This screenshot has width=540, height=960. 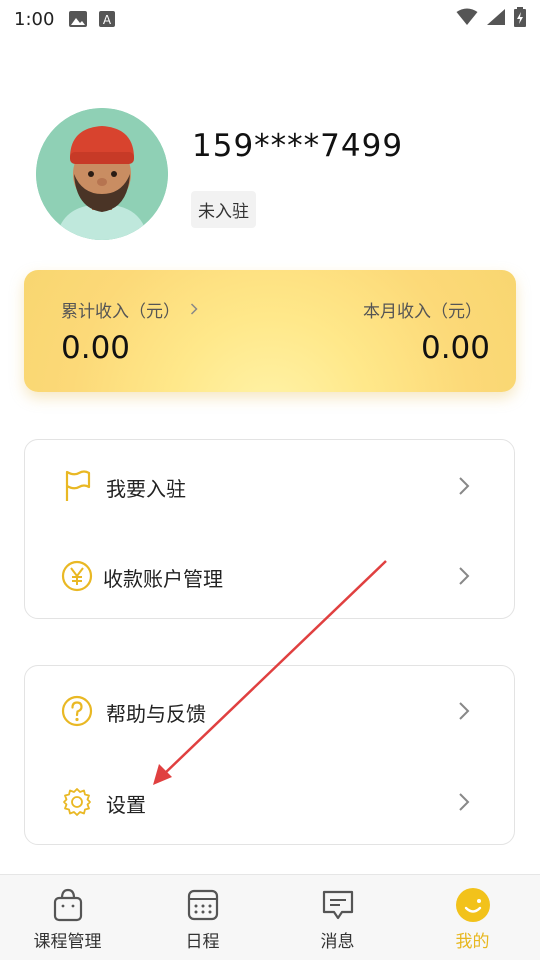 I want to click on flag-icon, so click(x=77, y=486).